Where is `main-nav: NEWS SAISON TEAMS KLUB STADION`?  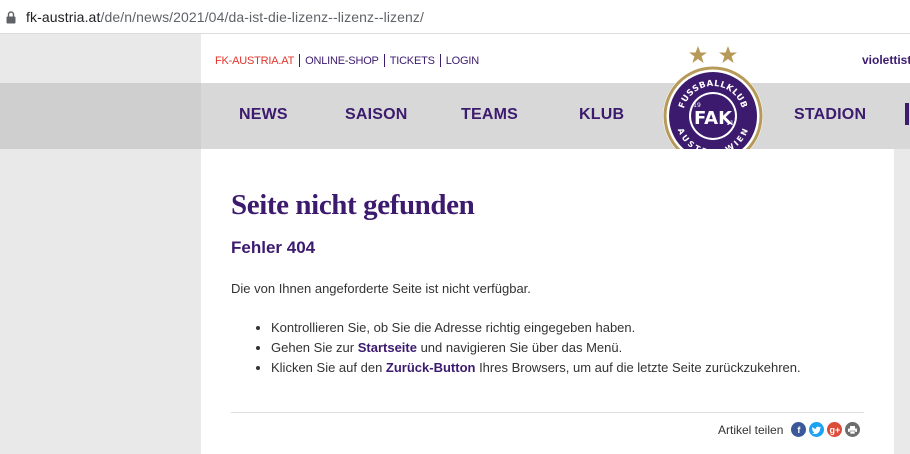 main-nav: NEWS SAISON TEAMS KLUB STADION is located at coordinates (455, 116).